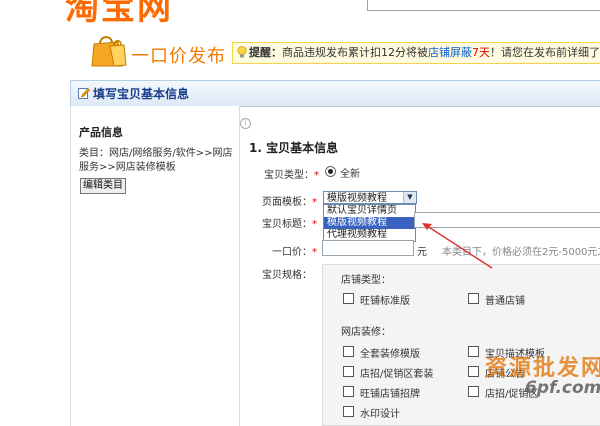 This screenshot has width=600, height=426. What do you see at coordinates (366, 332) in the screenshot?
I see `shop-decor-label: 网店装修：` at bounding box center [366, 332].